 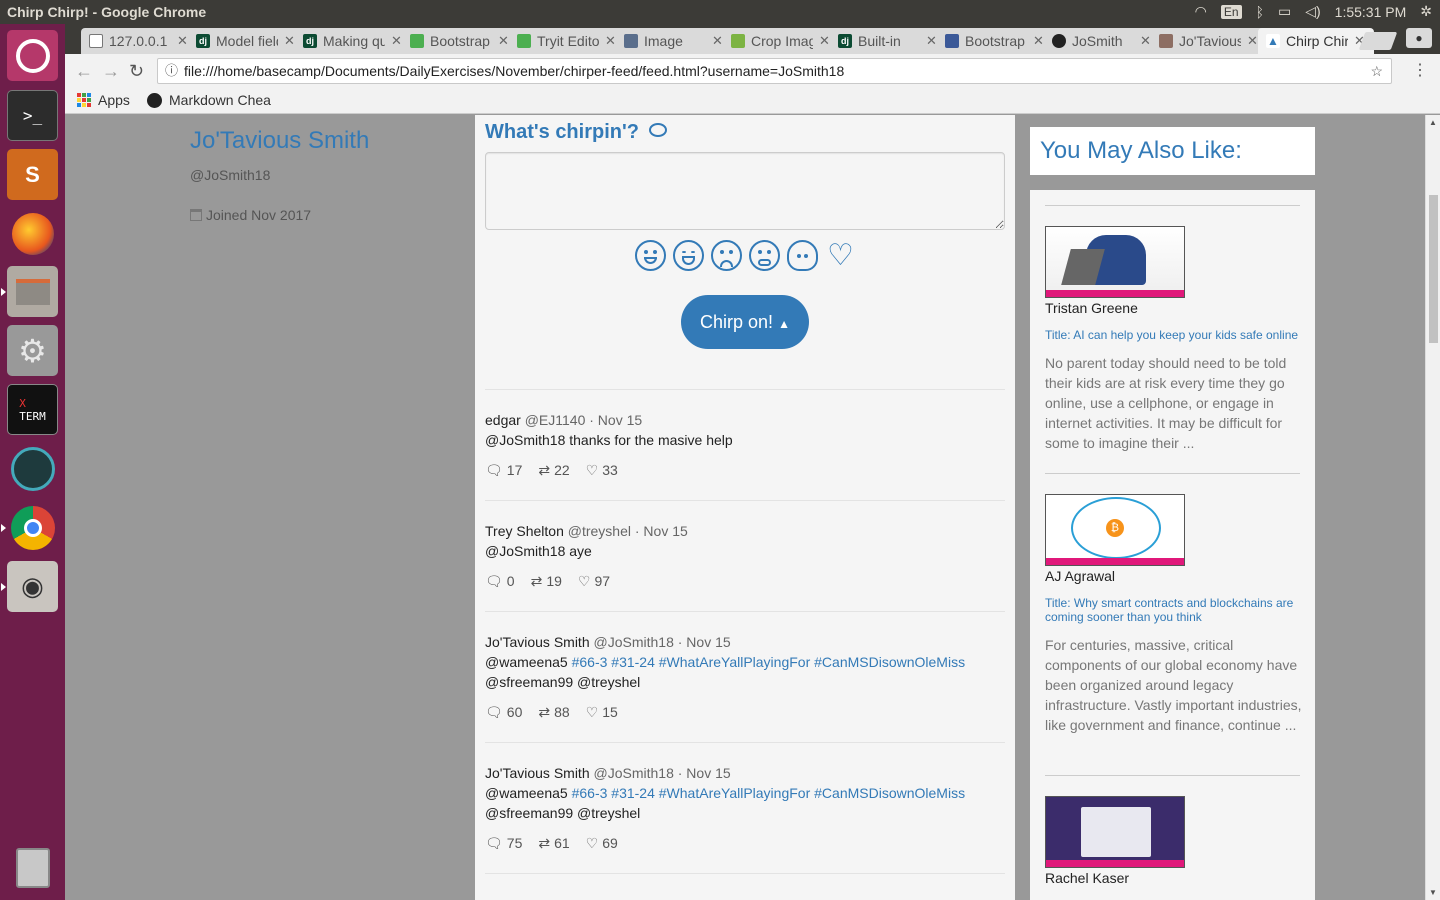 I want to click on clock: 1:55:31 PM, so click(x=1371, y=12).